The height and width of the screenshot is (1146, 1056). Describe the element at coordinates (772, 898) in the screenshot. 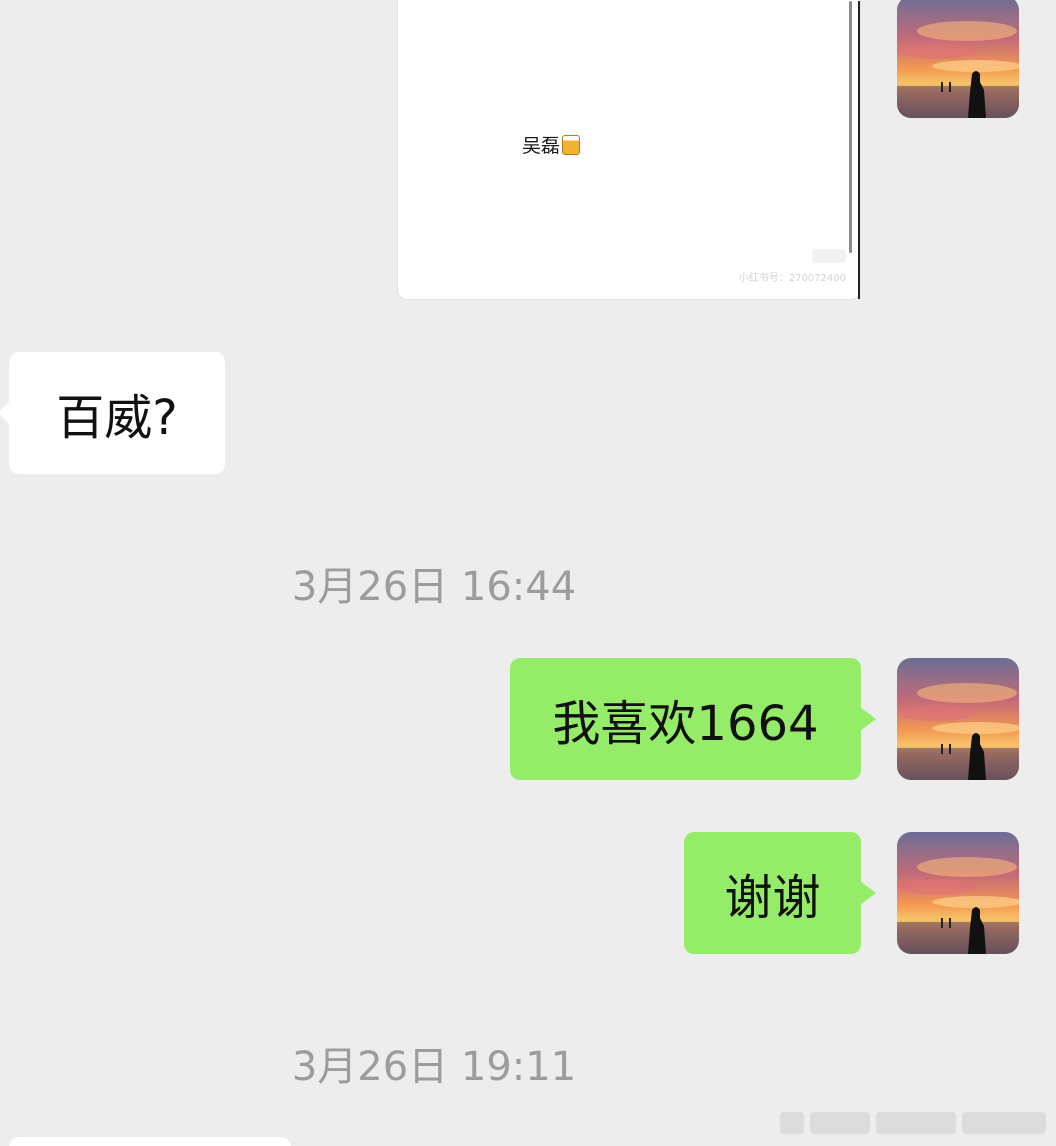

I see `message-text: 谢谢` at that location.